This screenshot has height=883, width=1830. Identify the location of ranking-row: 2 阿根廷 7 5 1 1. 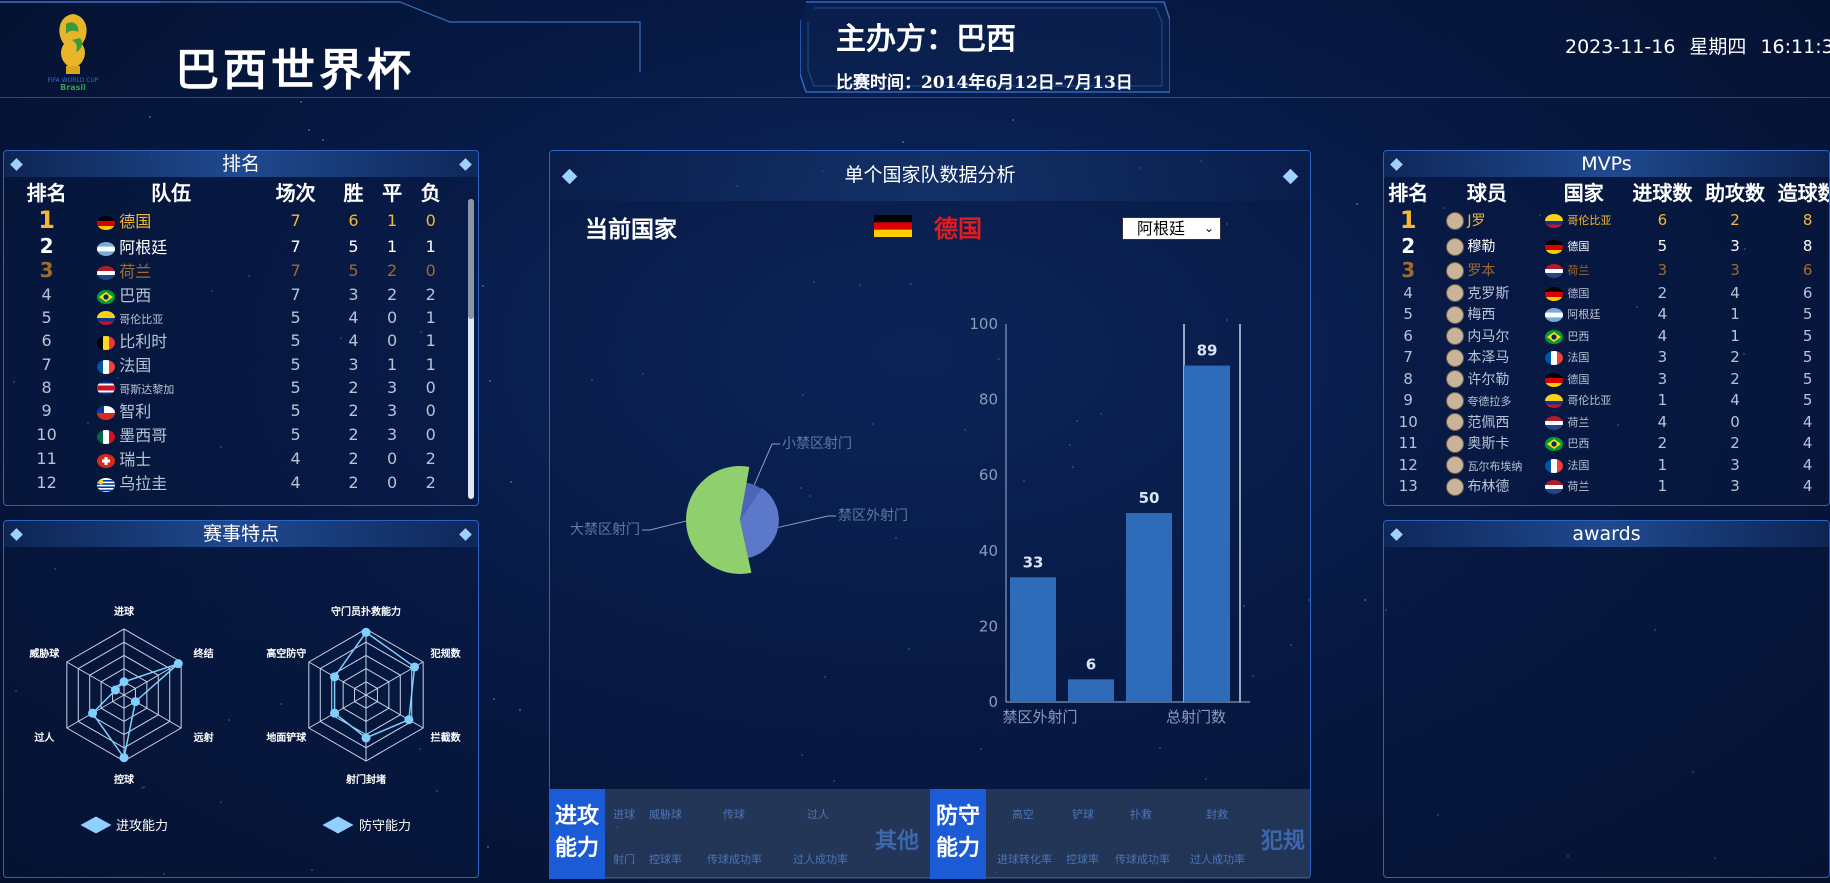
(229, 246).